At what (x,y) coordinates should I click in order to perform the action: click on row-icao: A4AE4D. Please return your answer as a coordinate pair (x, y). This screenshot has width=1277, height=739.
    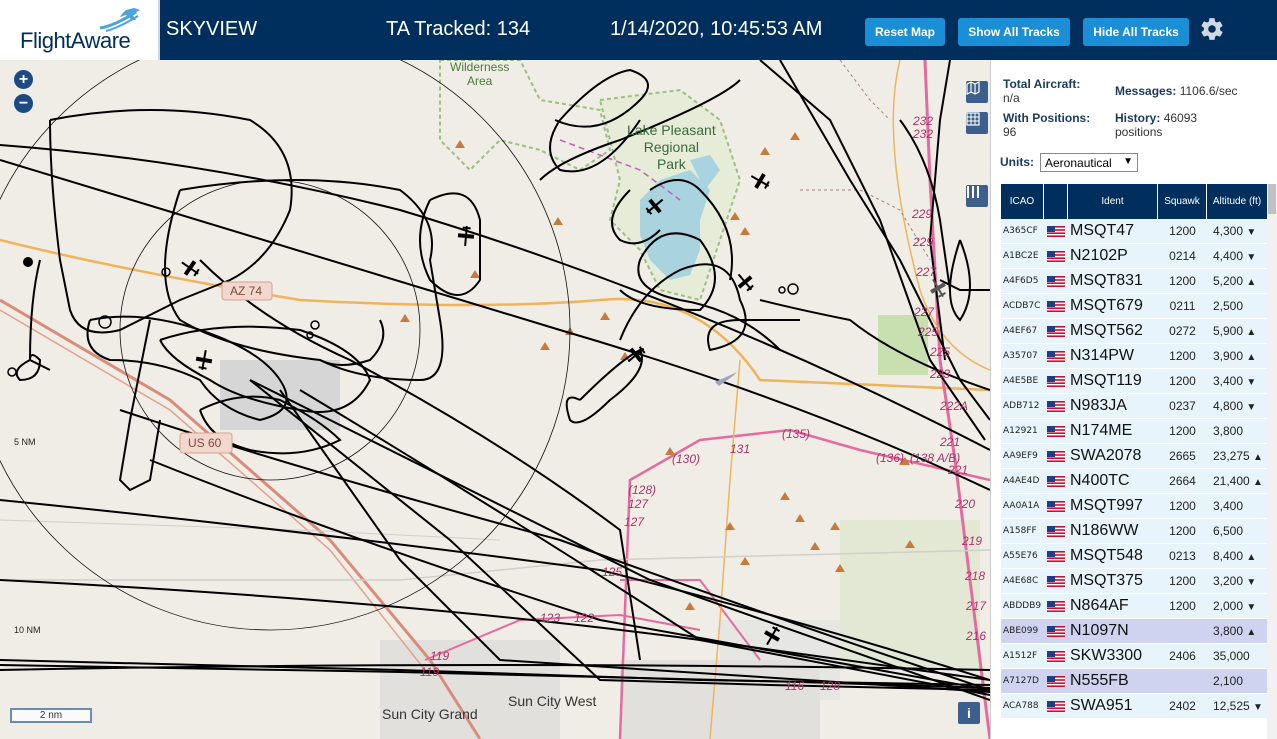
    Looking at the image, I should click on (1021, 481).